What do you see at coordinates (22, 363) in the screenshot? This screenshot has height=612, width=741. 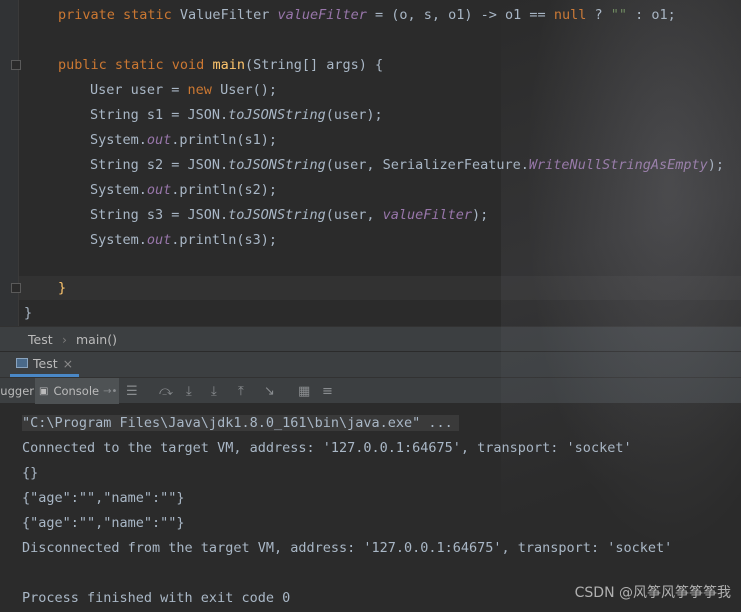 I see `run-config-icon` at bounding box center [22, 363].